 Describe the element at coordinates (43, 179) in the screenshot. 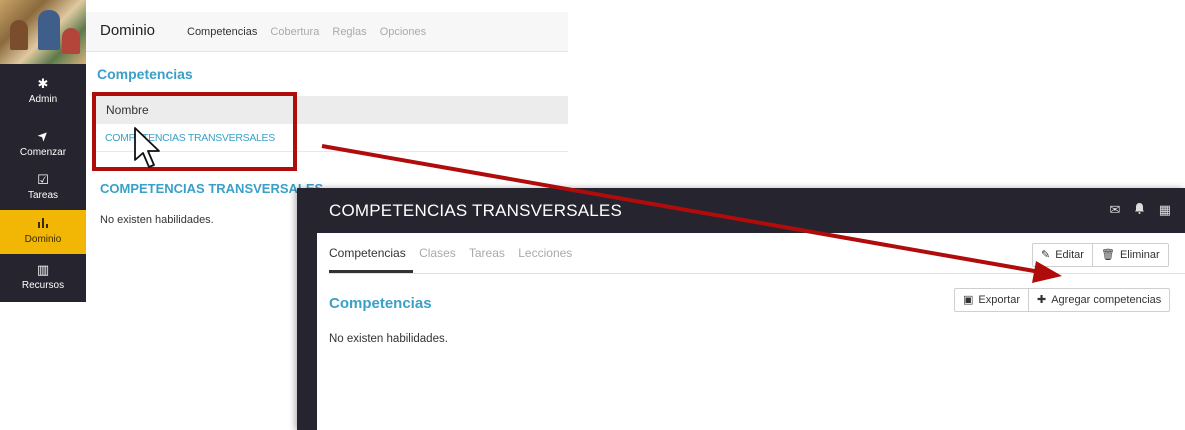

I see `checkbox-icon: ☑` at that location.